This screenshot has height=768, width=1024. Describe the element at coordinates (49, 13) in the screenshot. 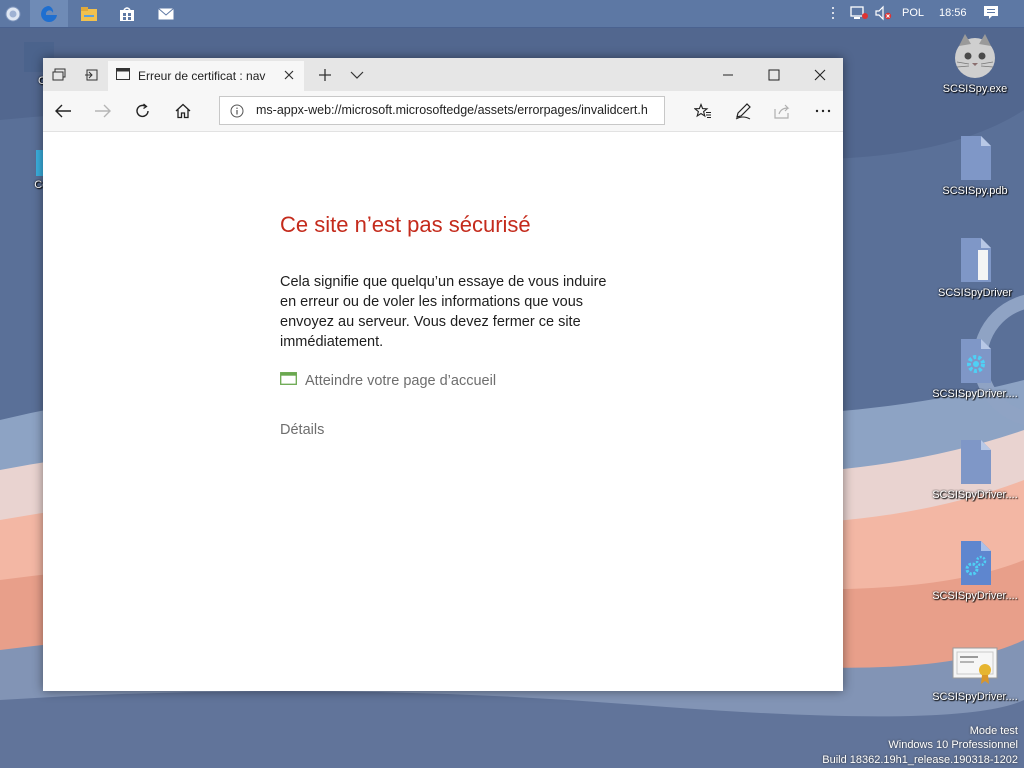

I see `edge-icon` at that location.